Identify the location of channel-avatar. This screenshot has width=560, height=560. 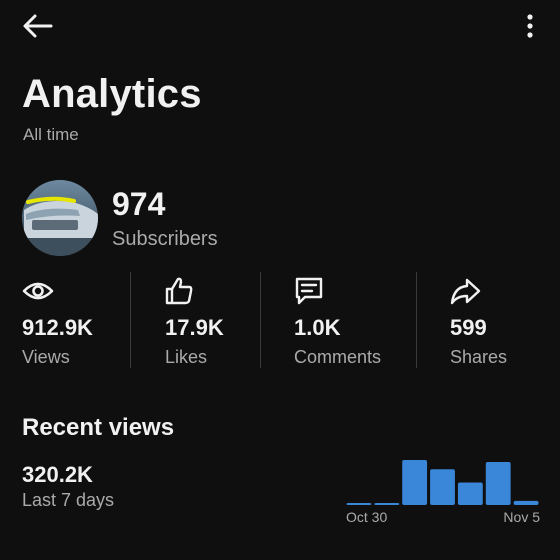
(60, 218).